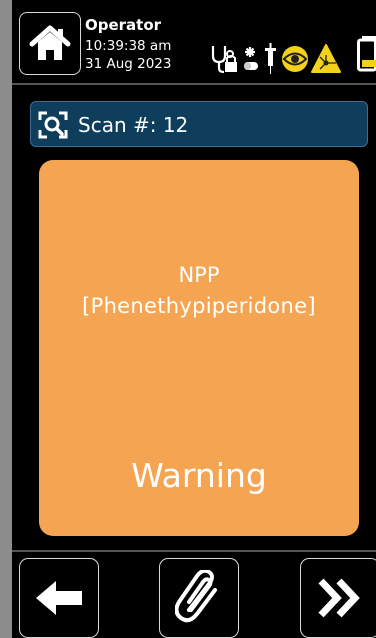  What do you see at coordinates (295, 59) in the screenshot?
I see `eye-warning-icon` at bounding box center [295, 59].